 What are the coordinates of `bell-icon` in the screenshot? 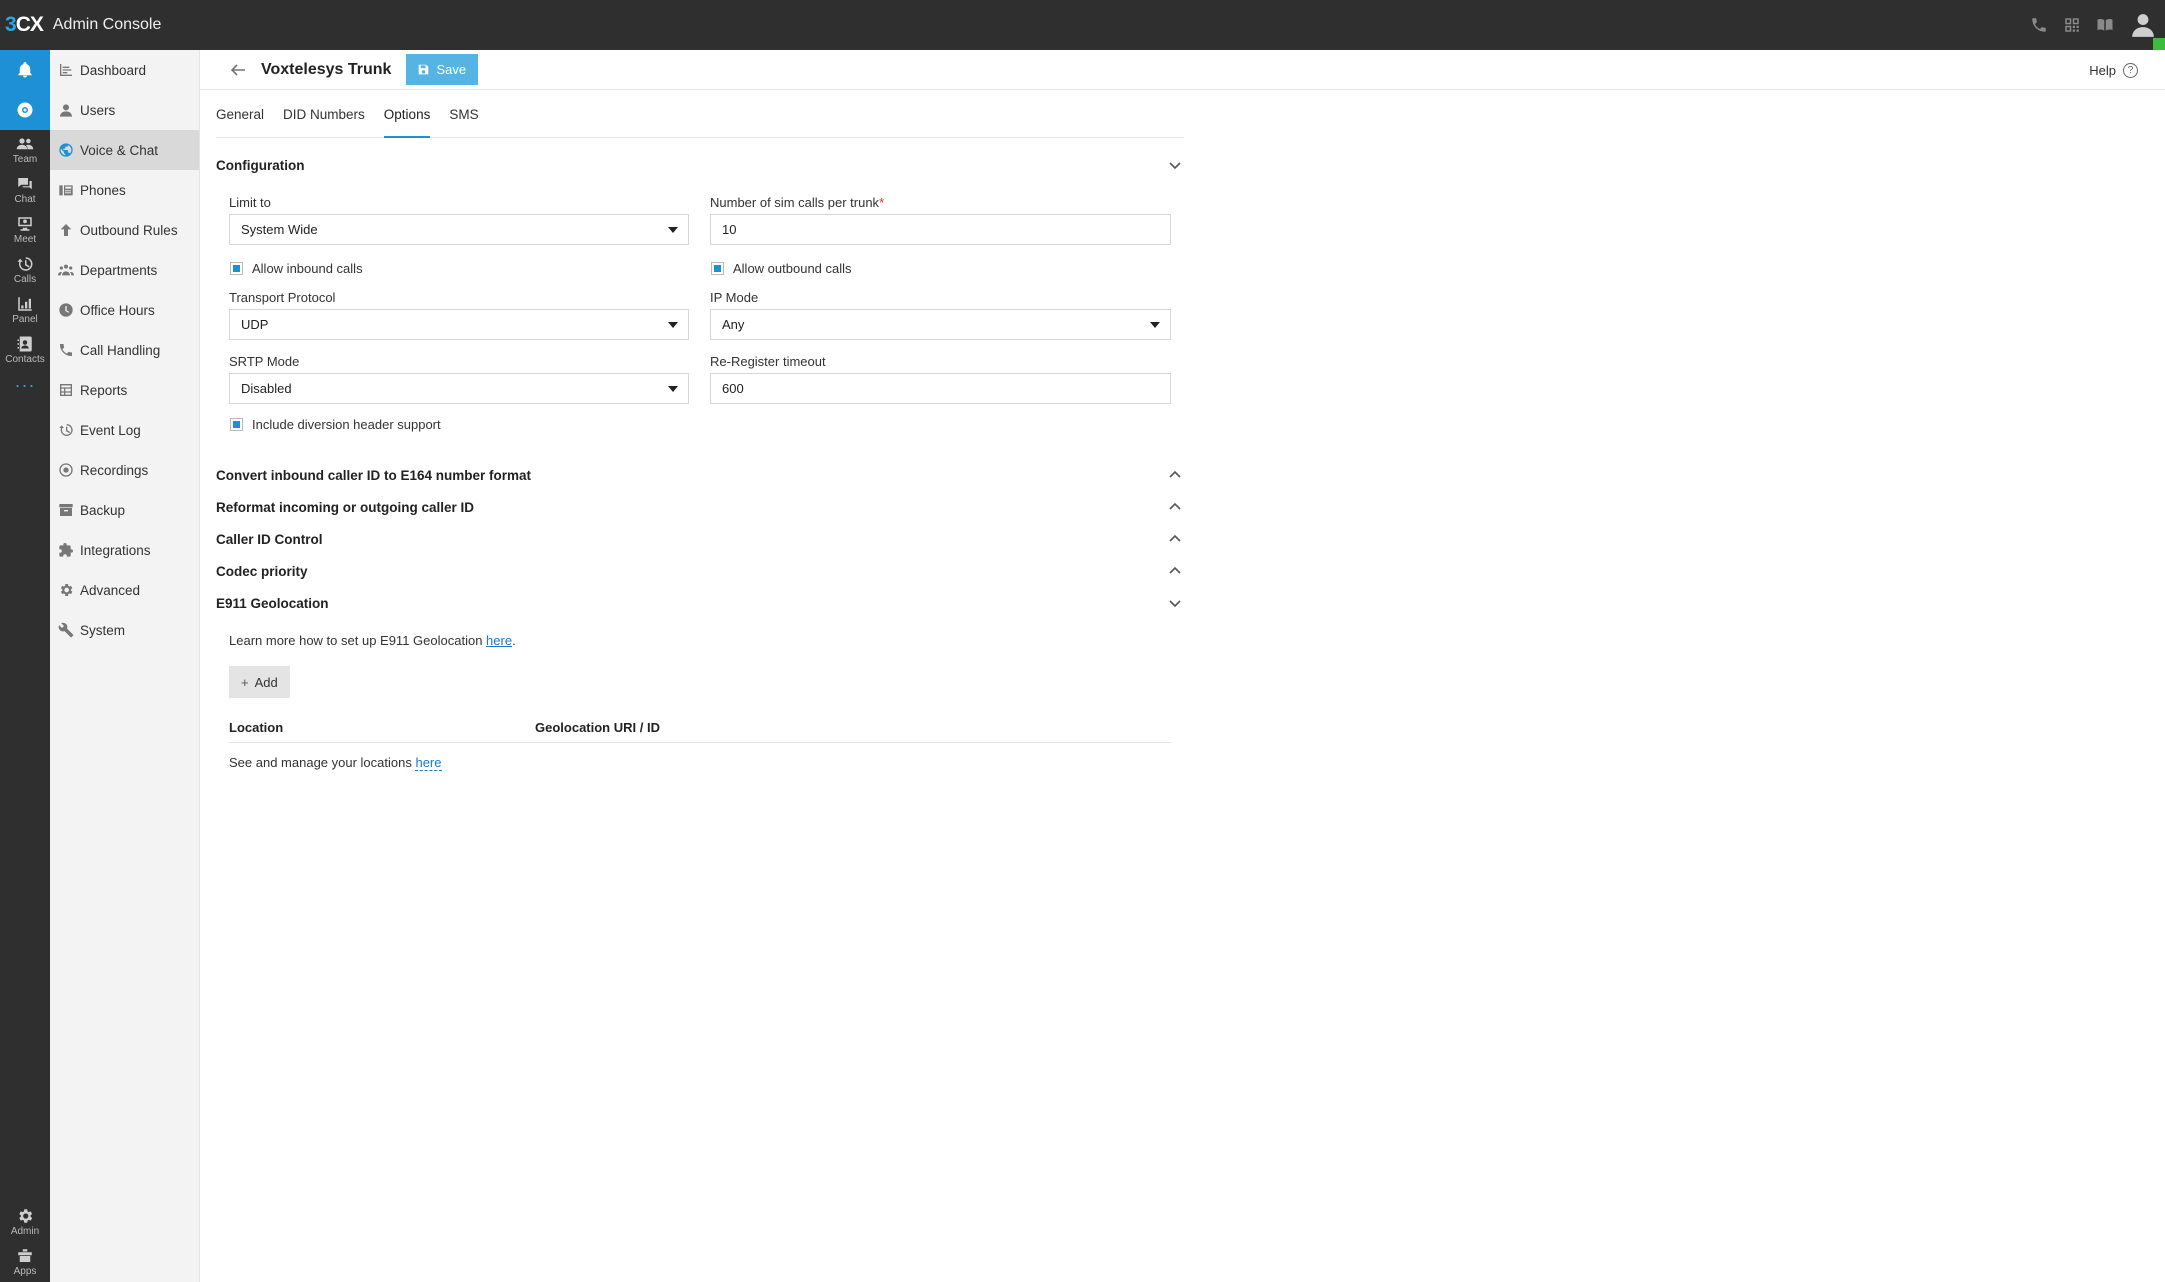 It's located at (25, 70).